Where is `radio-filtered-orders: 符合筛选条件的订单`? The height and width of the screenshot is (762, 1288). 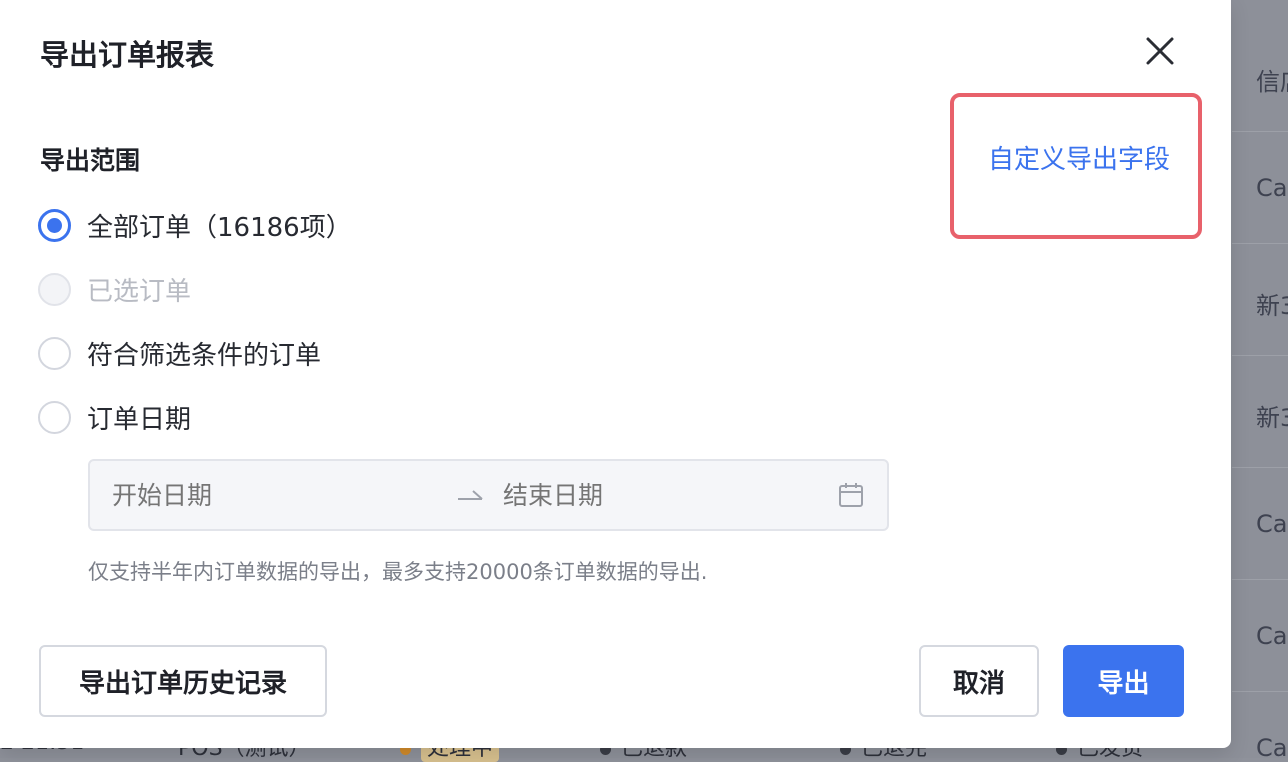 radio-filtered-orders: 符合筛选条件的订单 is located at coordinates (179, 353).